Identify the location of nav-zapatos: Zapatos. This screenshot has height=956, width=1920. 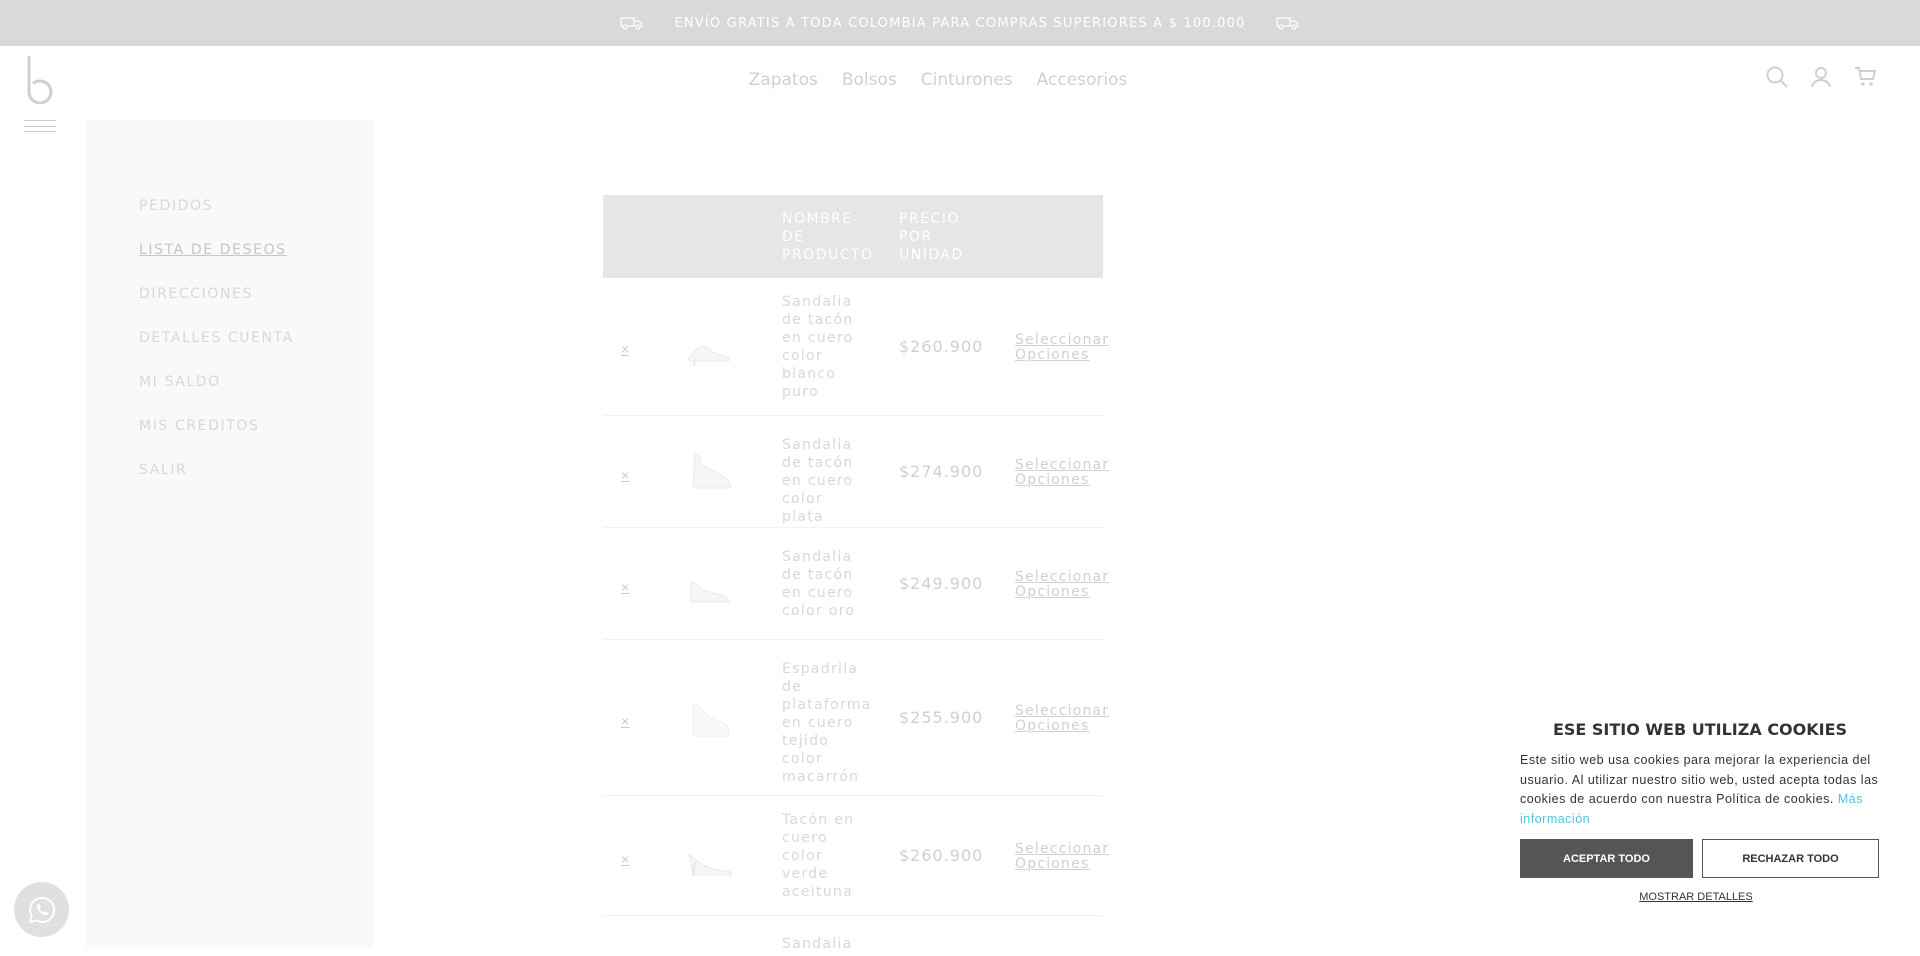
(783, 80).